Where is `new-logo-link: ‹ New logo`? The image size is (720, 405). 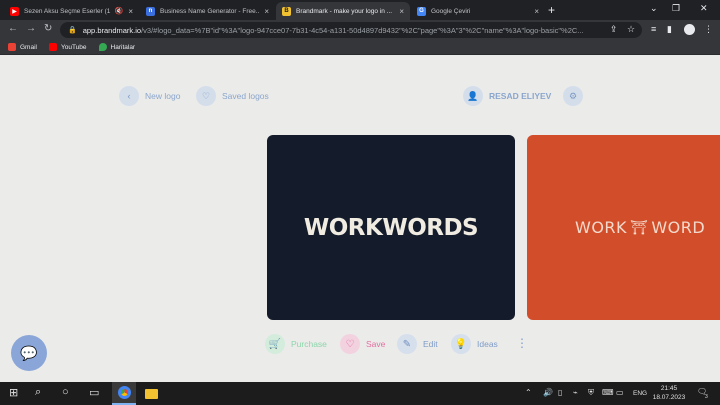
new-logo-link: ‹ New logo is located at coordinates (149, 96).